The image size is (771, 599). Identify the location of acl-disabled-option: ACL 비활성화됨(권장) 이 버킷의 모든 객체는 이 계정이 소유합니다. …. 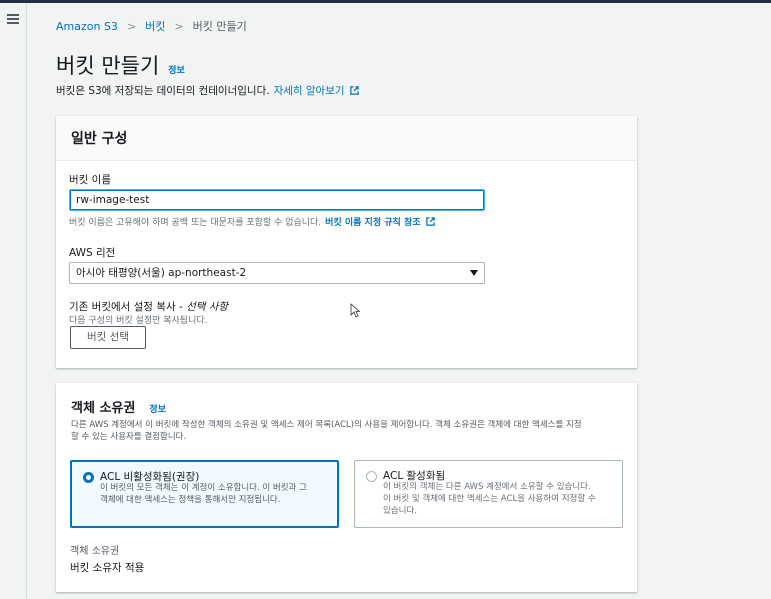
(204, 494).